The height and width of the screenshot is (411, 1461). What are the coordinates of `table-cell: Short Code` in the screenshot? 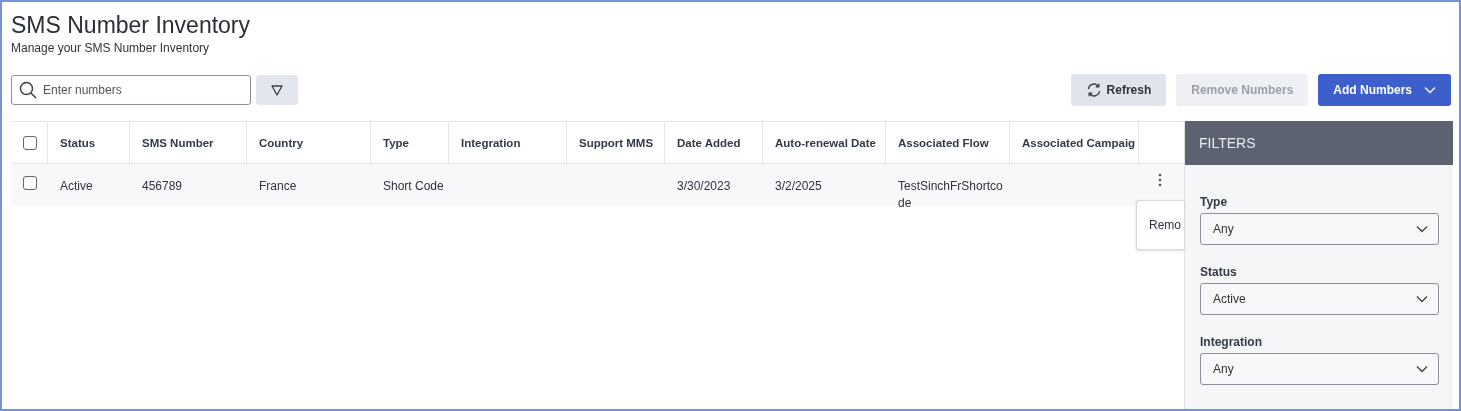 It's located at (413, 186).